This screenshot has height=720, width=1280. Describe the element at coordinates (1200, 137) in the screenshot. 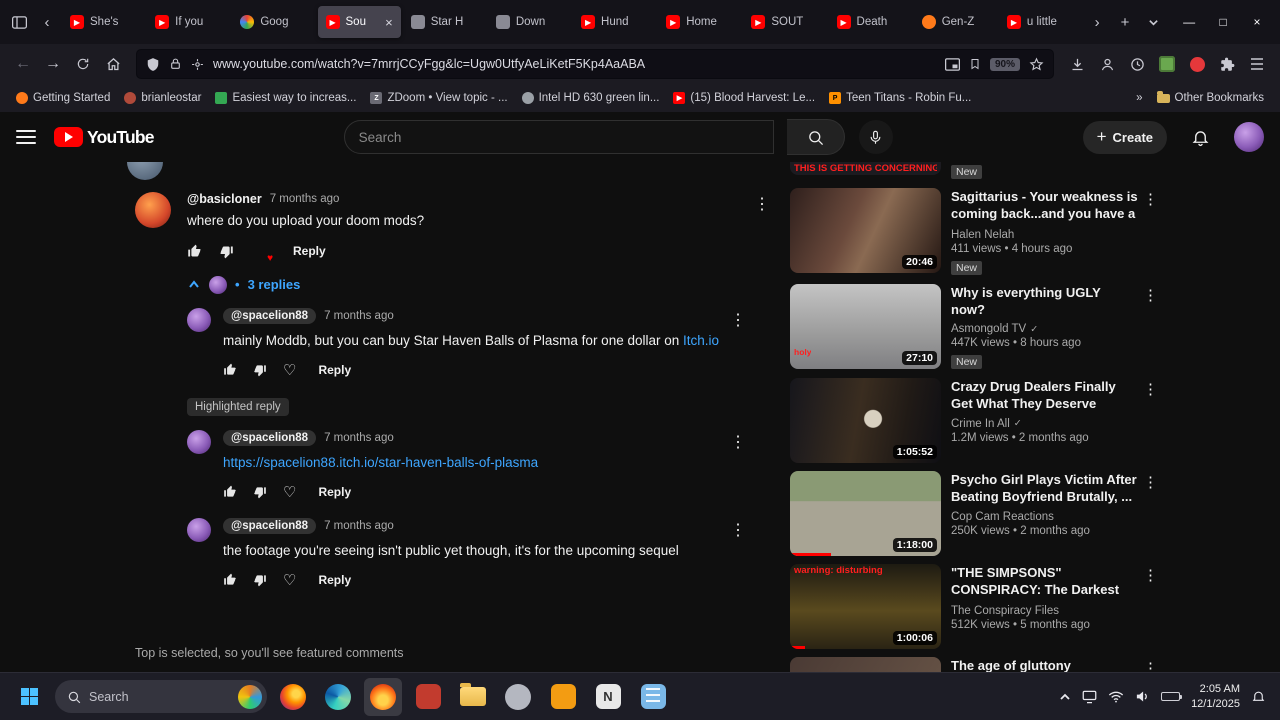

I see `notifications-bell-icon` at that location.